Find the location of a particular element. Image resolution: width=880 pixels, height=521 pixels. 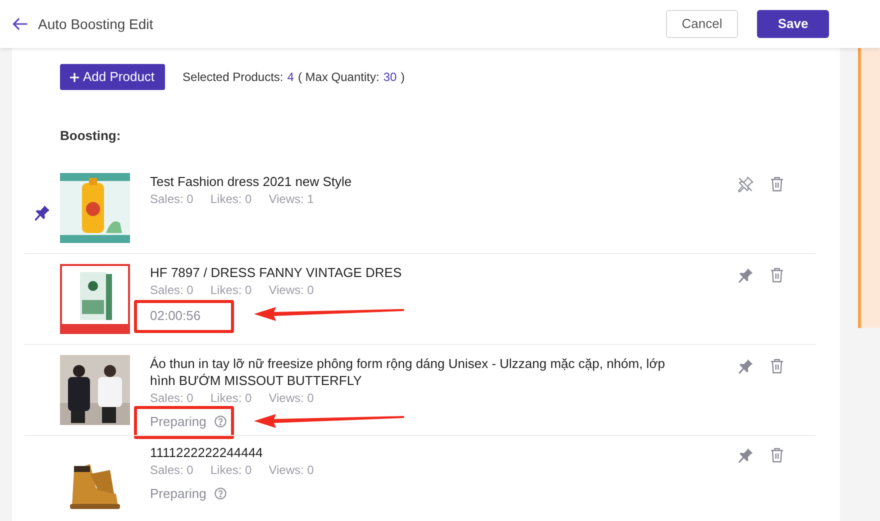

max-label: ( Max Quantity: is located at coordinates (339, 77).